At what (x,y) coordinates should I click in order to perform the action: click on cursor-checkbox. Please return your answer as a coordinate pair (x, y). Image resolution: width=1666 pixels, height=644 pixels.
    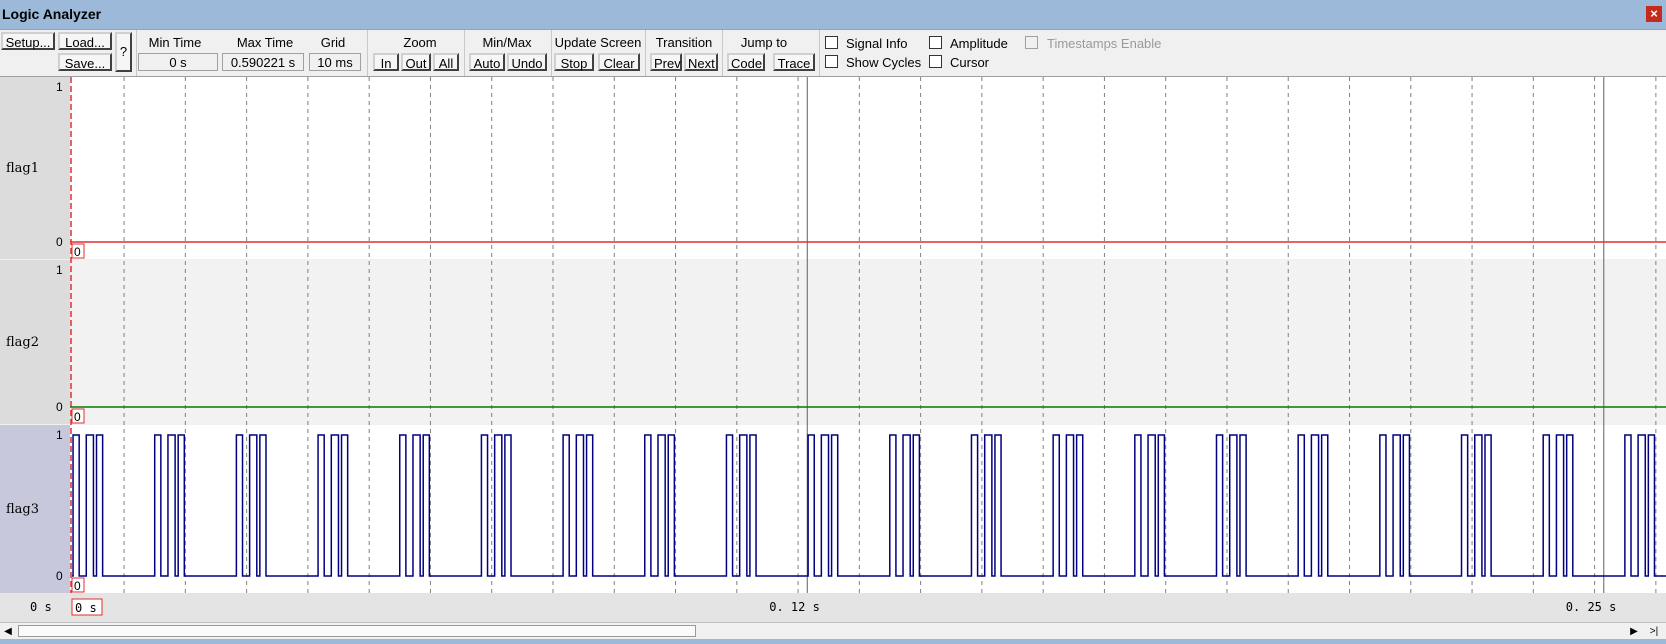
    Looking at the image, I should click on (935, 61).